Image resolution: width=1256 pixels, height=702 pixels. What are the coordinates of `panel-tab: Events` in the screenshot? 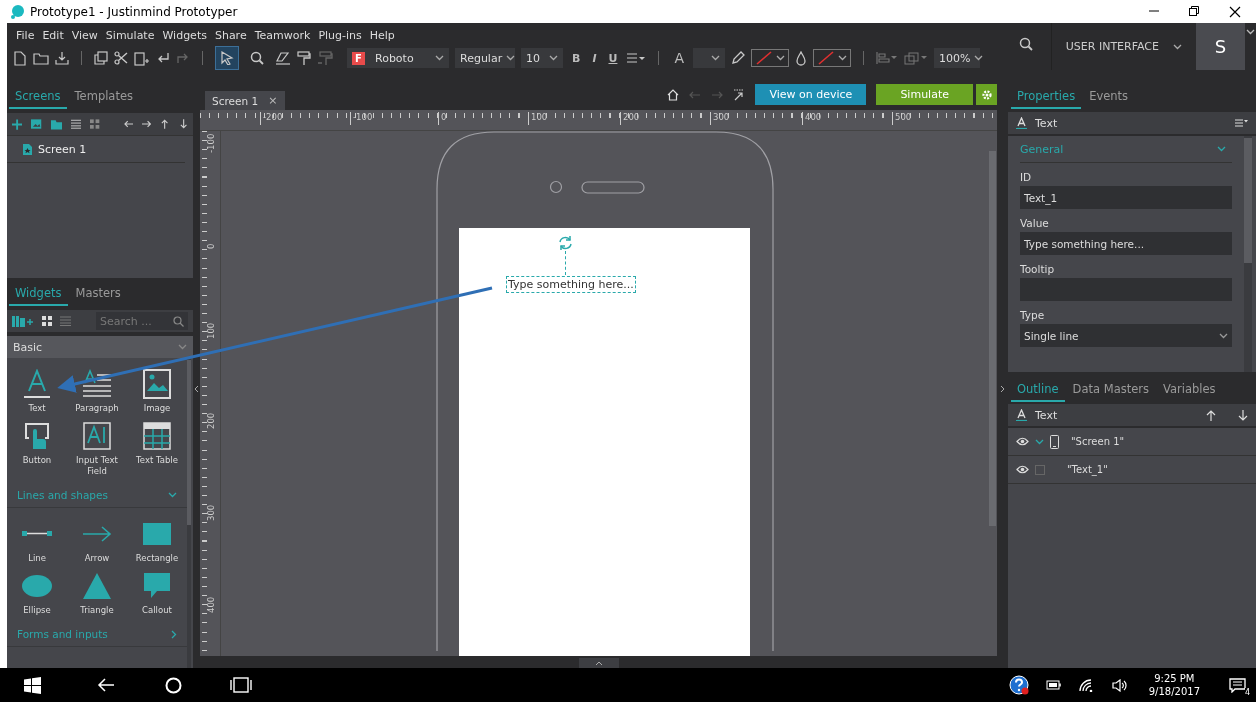 It's located at (1109, 99).